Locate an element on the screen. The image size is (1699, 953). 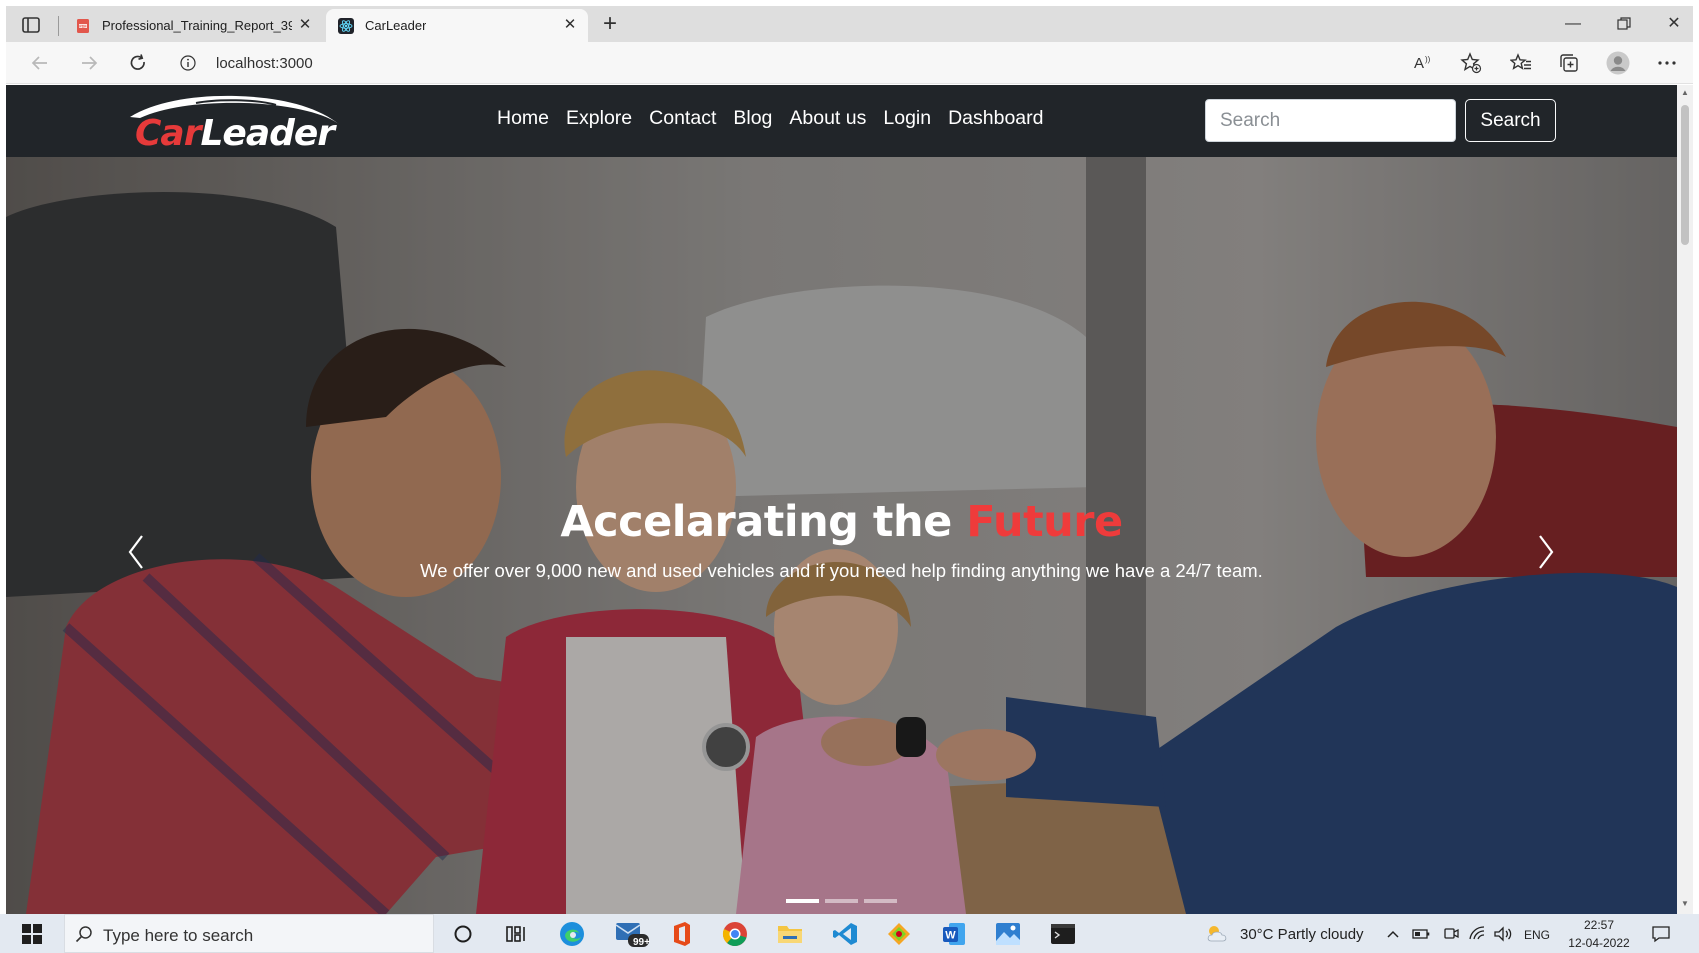
tab-title: Professional_Training_Report_39 is located at coordinates (197, 25).